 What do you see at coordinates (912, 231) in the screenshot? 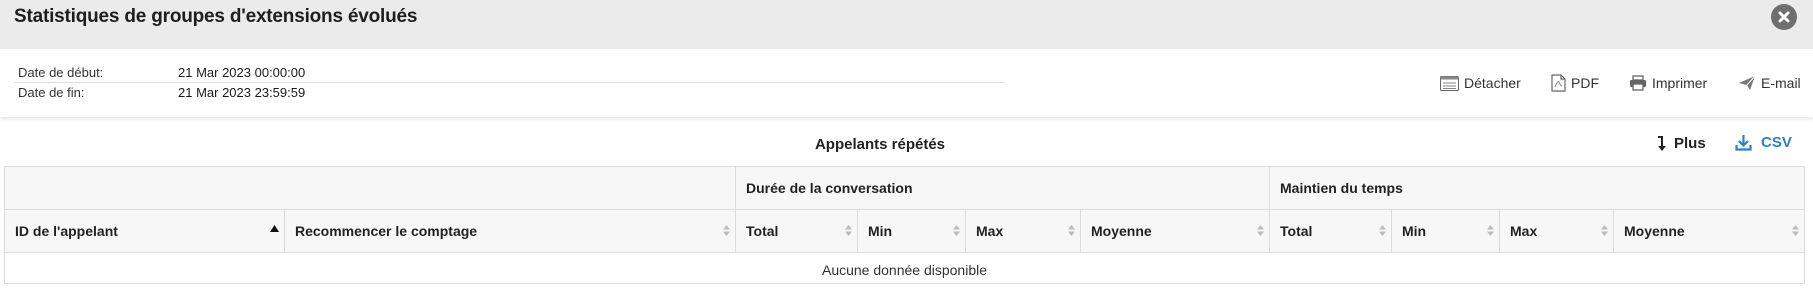
I see `column-header-conversation-min: Min` at bounding box center [912, 231].